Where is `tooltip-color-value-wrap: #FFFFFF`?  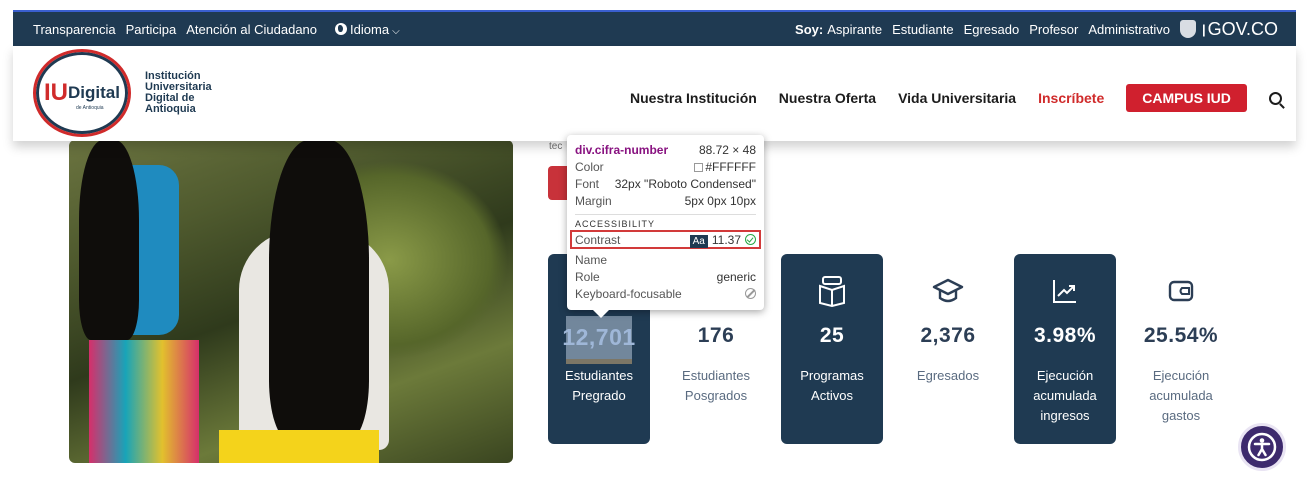 tooltip-color-value-wrap: #FFFFFF is located at coordinates (725, 167).